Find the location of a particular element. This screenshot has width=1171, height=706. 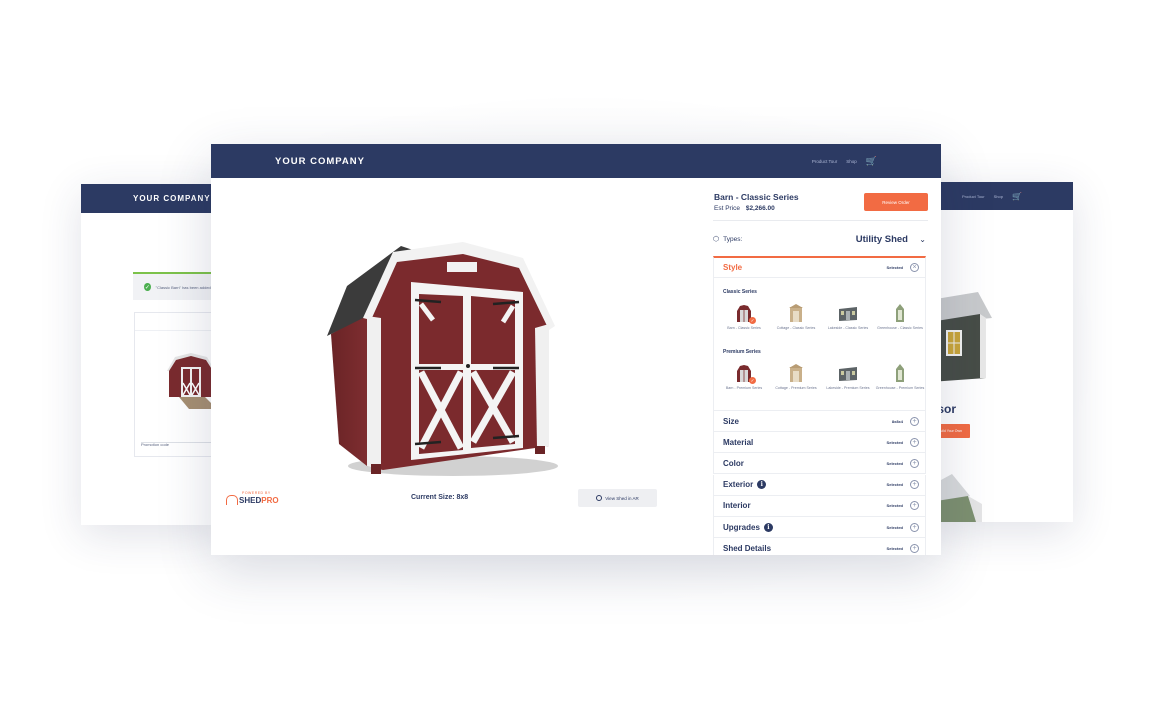

section-title-text: Exterior is located at coordinates (738, 485).